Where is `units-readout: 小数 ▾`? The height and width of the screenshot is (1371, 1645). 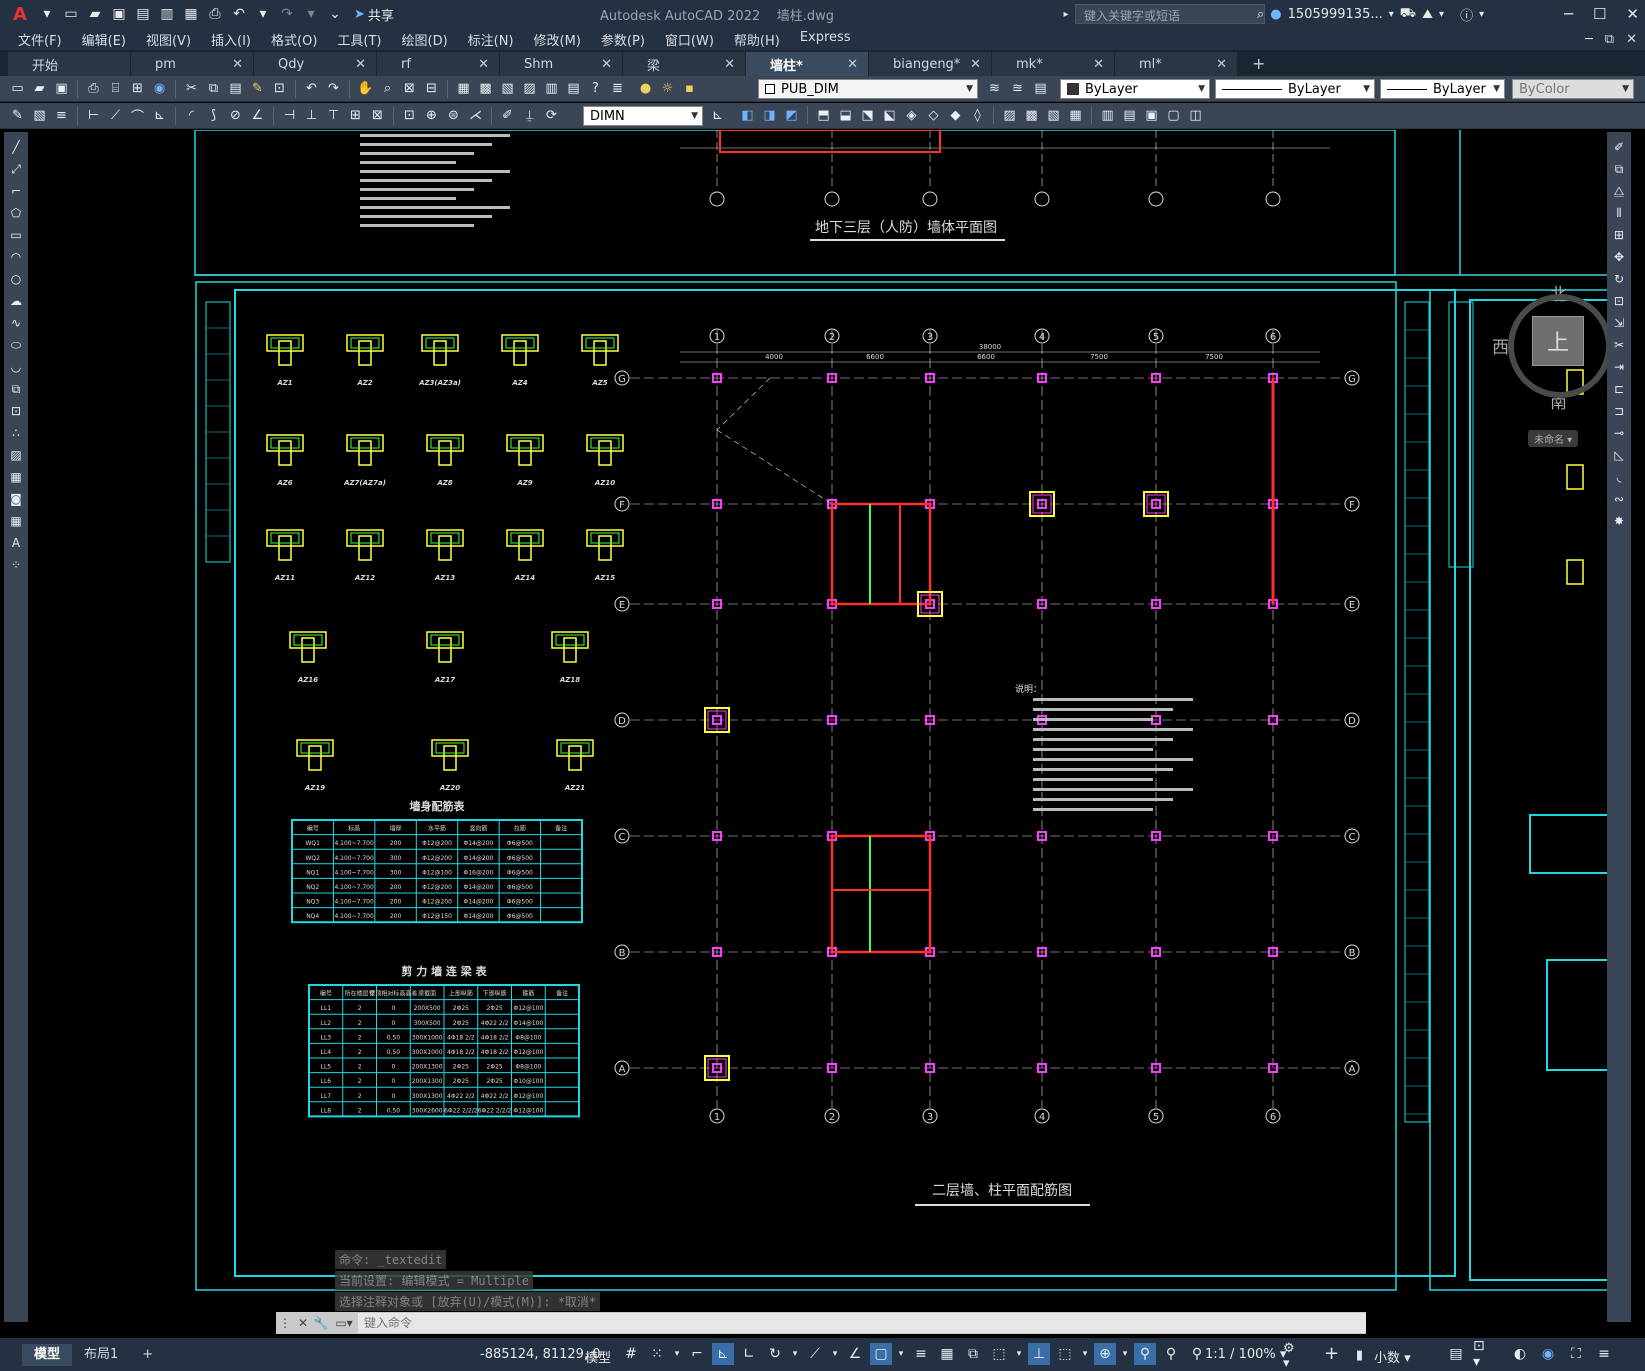
units-readout: 小数 ▾ is located at coordinates (1392, 1356).